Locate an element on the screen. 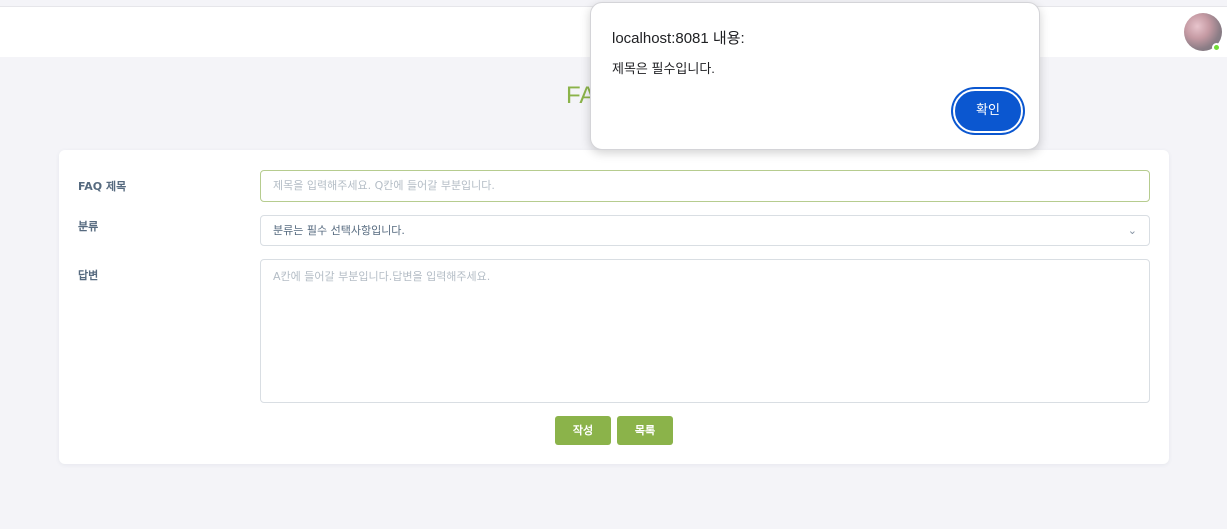 Image resolution: width=1227 pixels, height=529 pixels. dialog-message: 제목은 필수입니다. is located at coordinates (663, 68).